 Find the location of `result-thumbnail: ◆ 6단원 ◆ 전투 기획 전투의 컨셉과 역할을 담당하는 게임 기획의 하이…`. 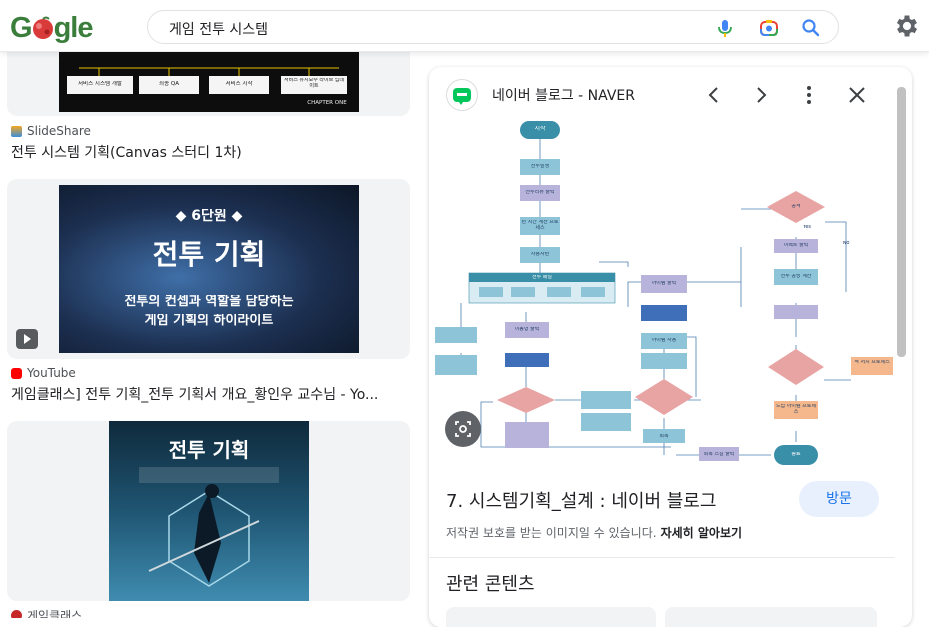

result-thumbnail: ◆ 6단원 ◆ 전투 기획 전투의 컨셉과 역할을 담당하는 게임 기획의 하이… is located at coordinates (209, 269).